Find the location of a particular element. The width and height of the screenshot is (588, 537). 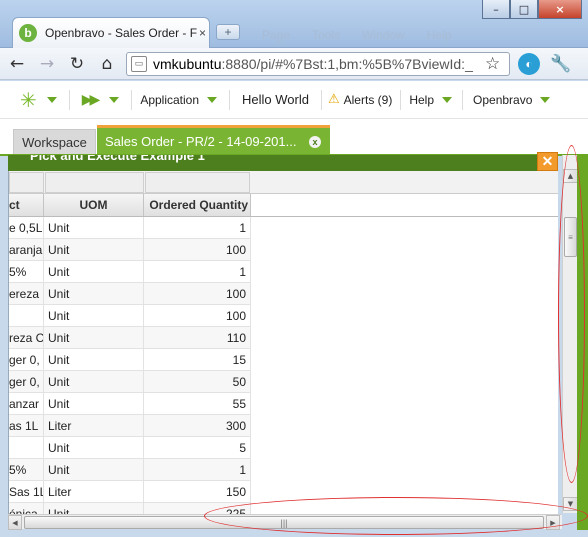

product-cell: ereza C is located at coordinates (26, 294).